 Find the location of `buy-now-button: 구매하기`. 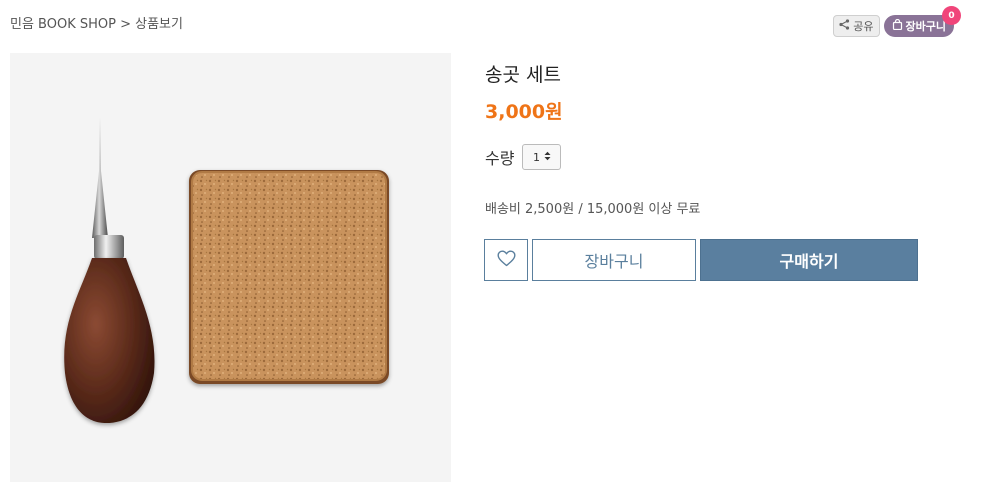

buy-now-button: 구매하기 is located at coordinates (809, 260).